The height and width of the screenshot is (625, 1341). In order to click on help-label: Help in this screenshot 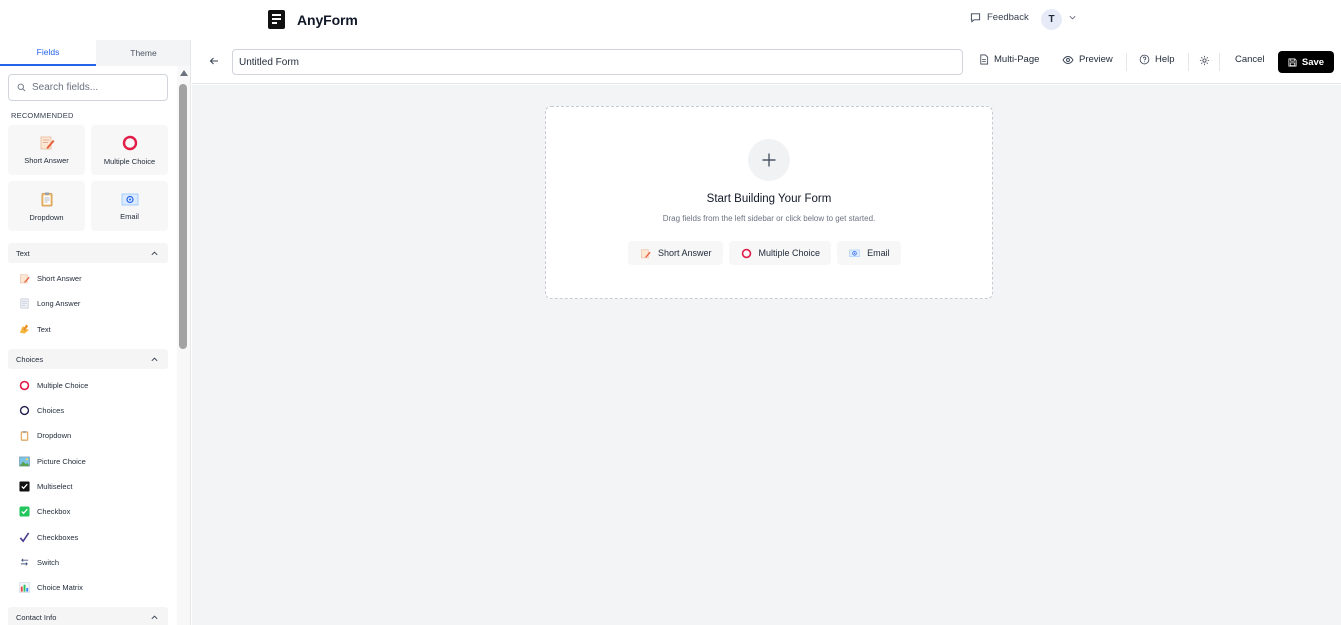, I will do `click(1165, 59)`.